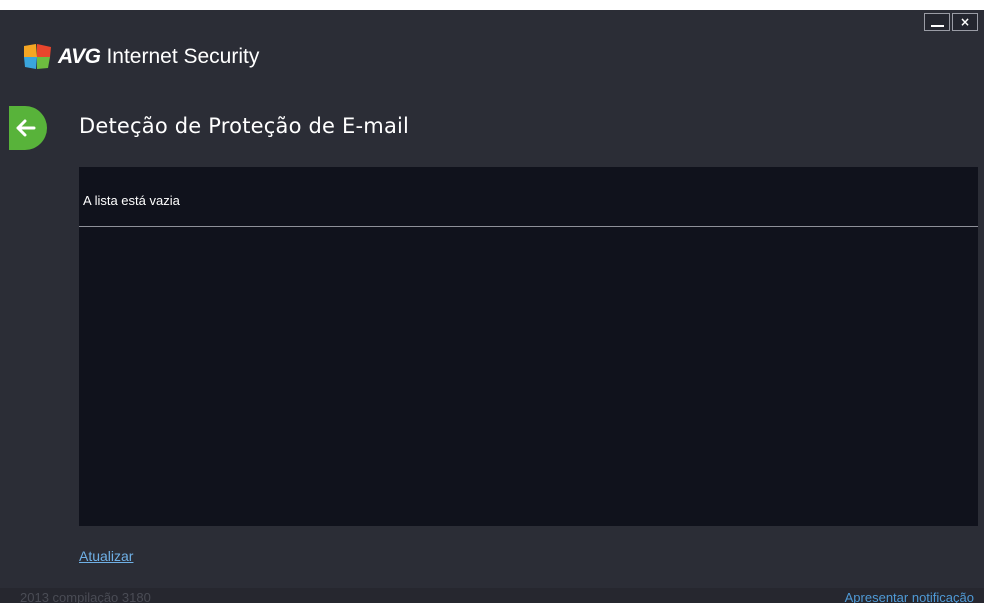 This screenshot has height=603, width=984. Describe the element at coordinates (183, 56) in the screenshot. I see `product-name: Internet Security` at that location.